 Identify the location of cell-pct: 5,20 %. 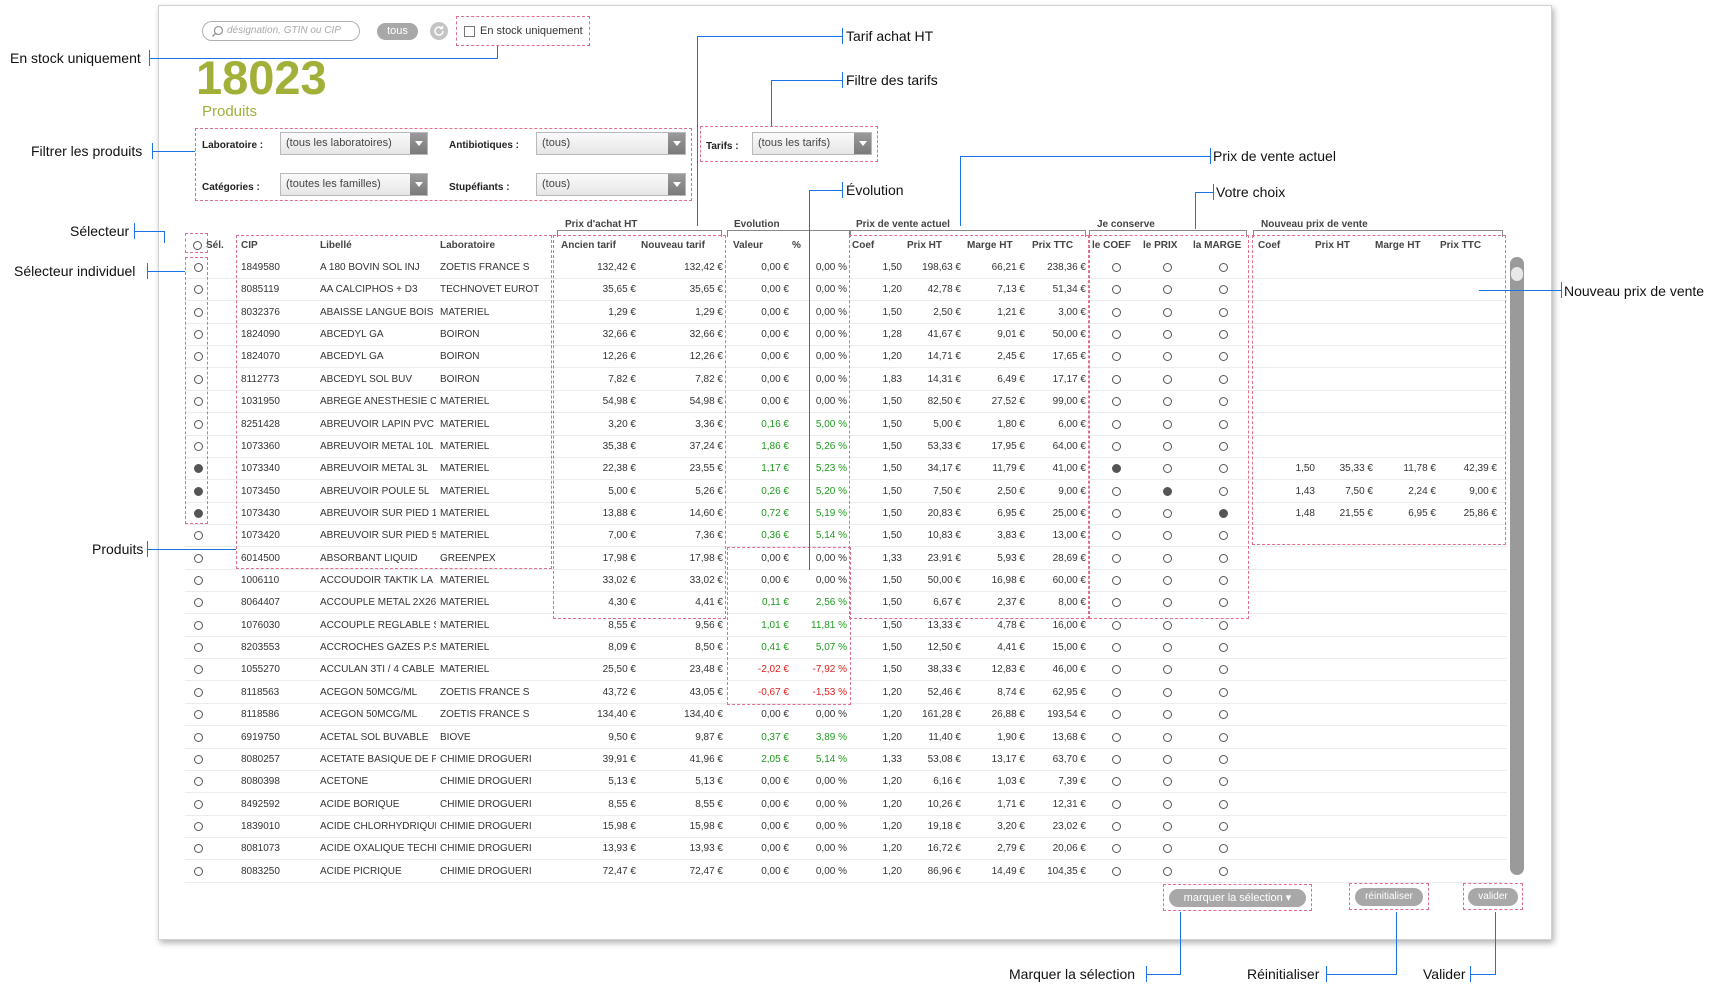
(831, 491).